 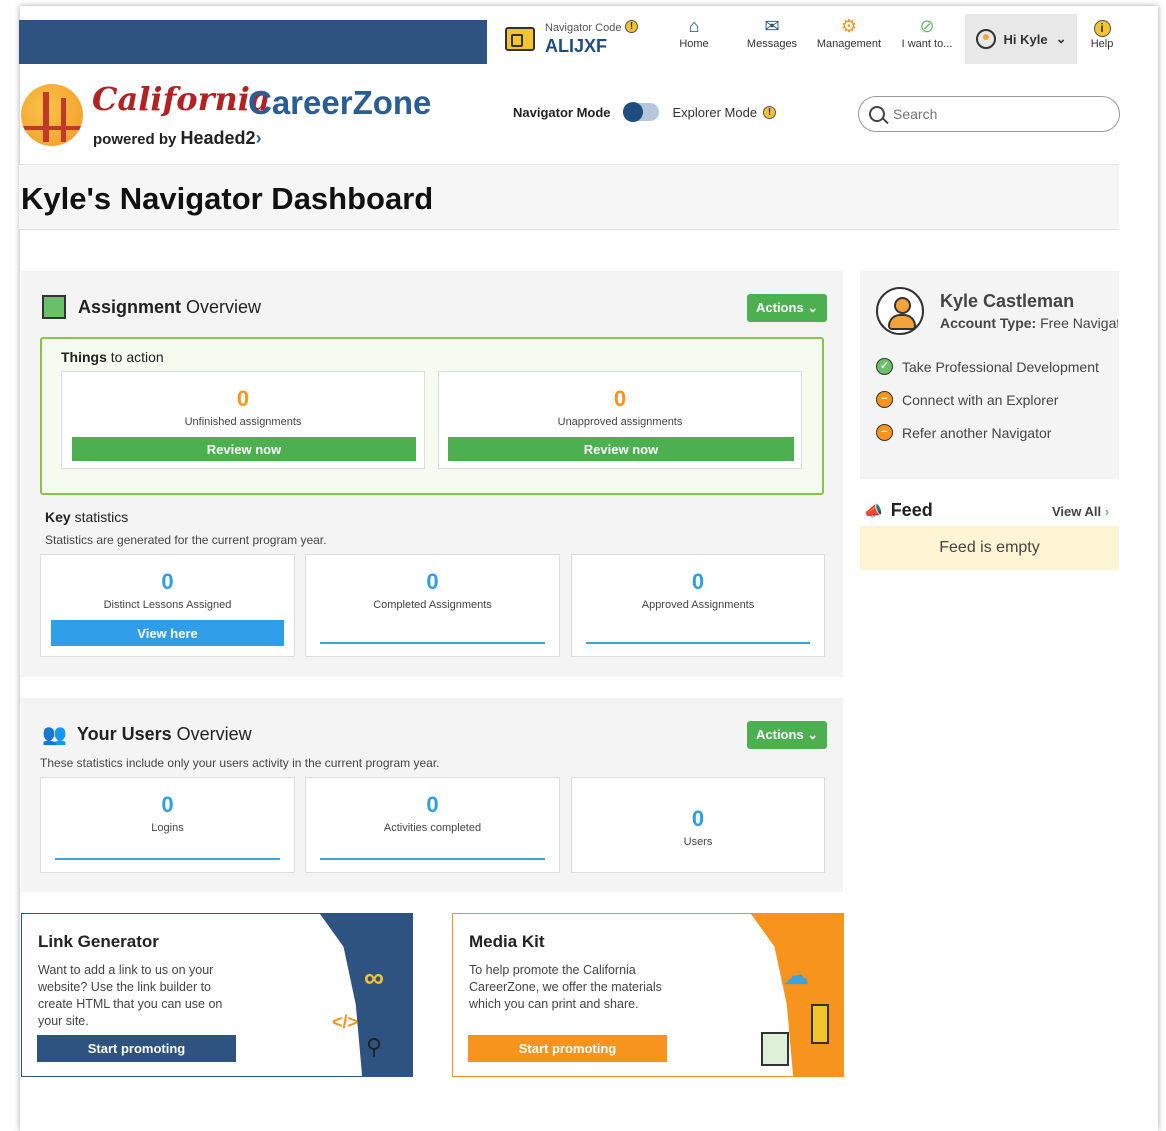 I want to click on users-count-card: 0 Users, so click(x=698, y=825).